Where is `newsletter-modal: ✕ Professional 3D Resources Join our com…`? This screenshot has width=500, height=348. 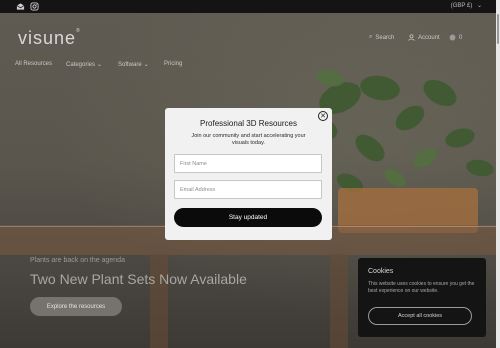
newsletter-modal: ✕ Professional 3D Resources Join our com… is located at coordinates (248, 174).